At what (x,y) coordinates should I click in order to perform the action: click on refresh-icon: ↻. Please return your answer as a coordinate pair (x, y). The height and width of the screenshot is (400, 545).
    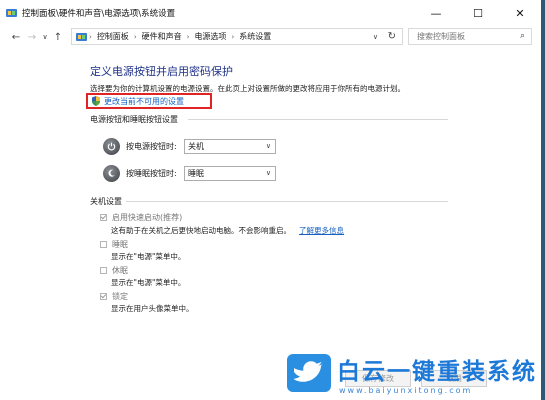
    Looking at the image, I should click on (392, 36).